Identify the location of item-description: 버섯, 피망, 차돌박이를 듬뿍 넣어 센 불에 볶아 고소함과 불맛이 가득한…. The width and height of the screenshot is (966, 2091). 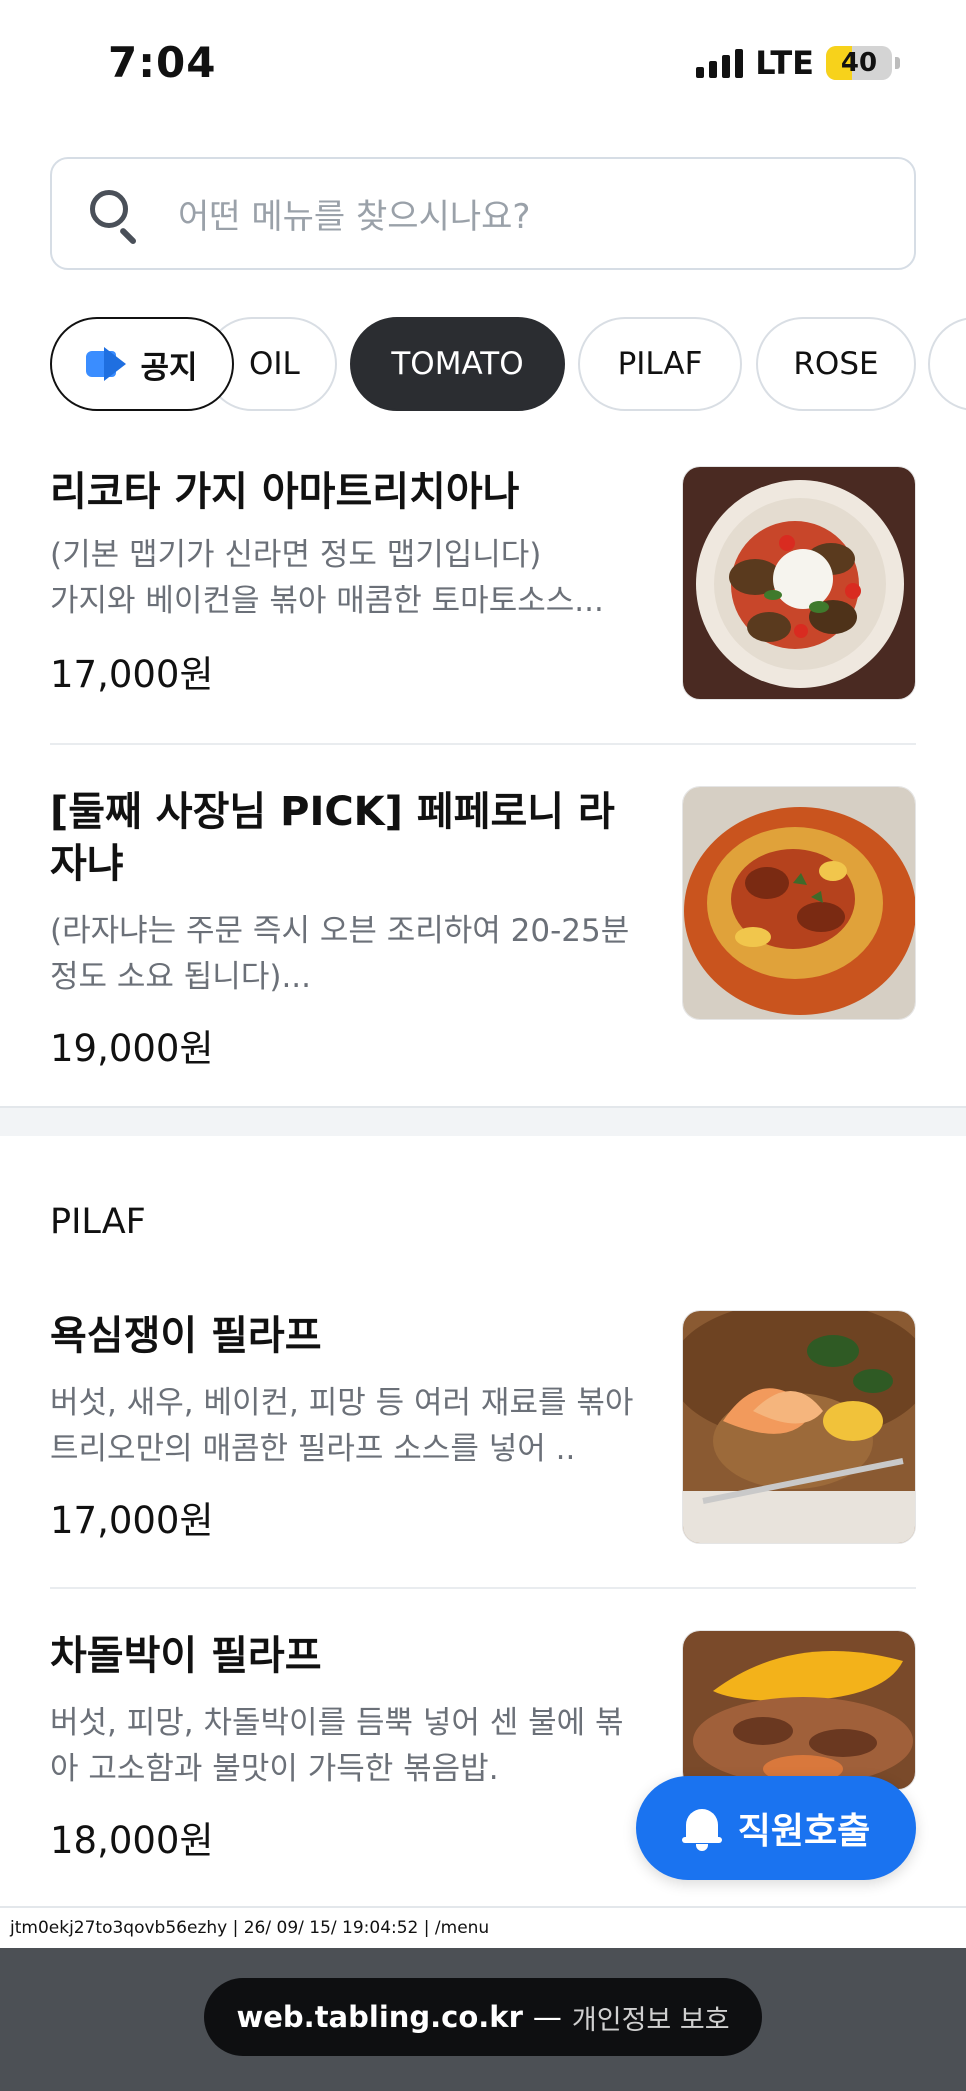
(337, 1746).